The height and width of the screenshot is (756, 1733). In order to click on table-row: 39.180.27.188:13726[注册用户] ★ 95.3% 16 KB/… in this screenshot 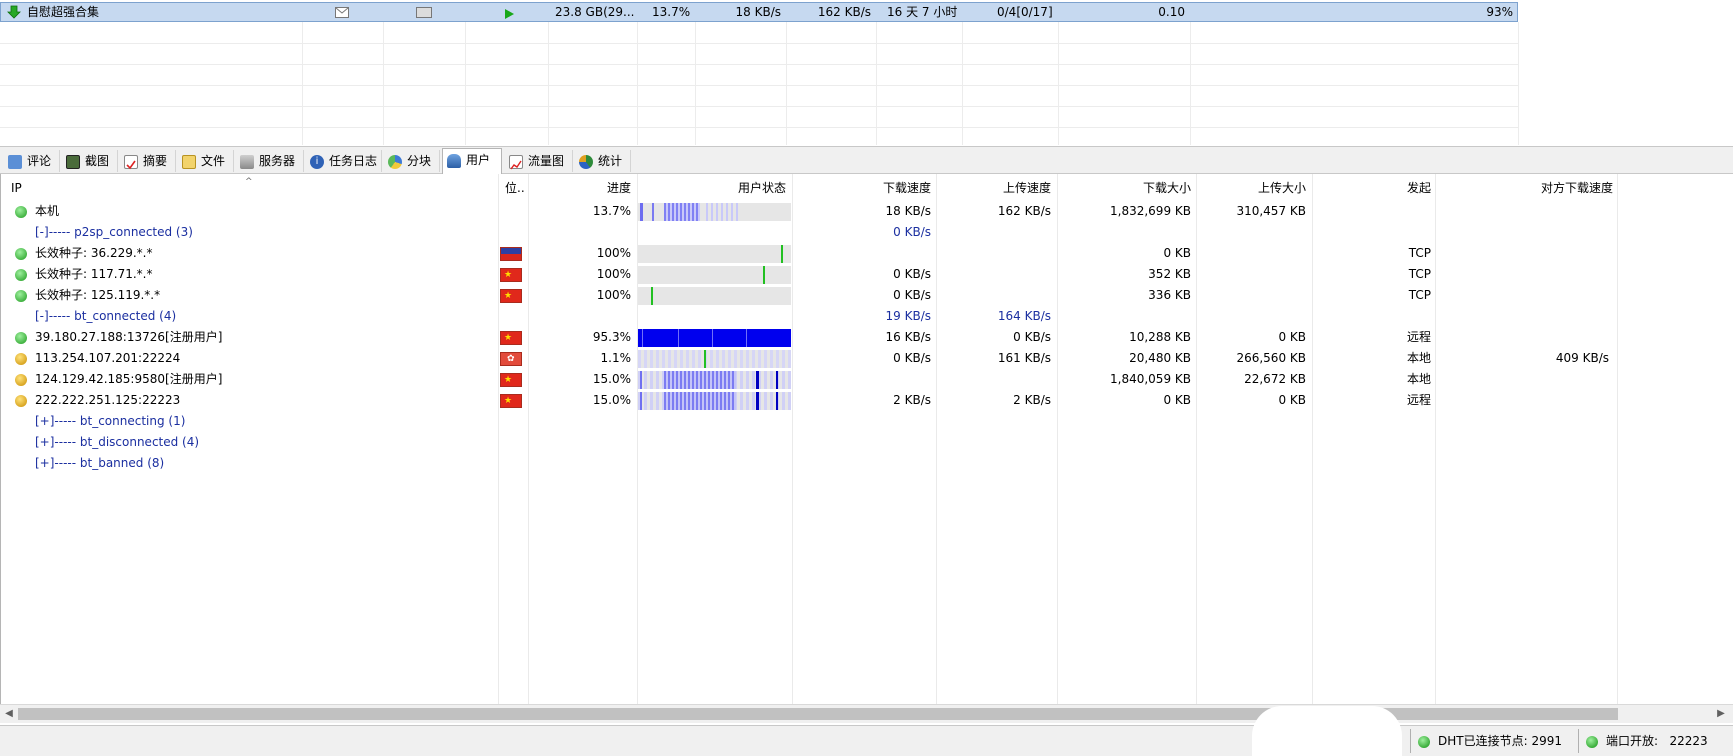, I will do `click(867, 337)`.